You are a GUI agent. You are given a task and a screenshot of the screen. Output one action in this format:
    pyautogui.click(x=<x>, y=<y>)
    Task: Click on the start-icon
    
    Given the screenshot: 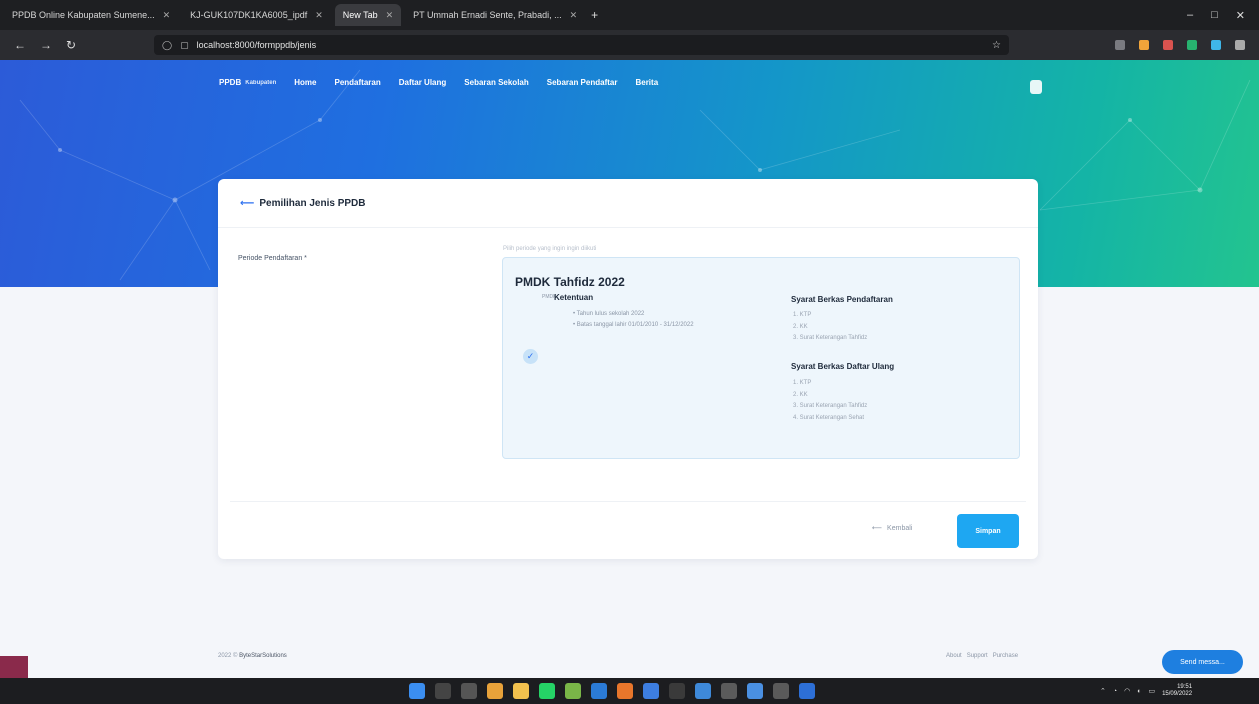 What is the action you would take?
    pyautogui.click(x=417, y=691)
    